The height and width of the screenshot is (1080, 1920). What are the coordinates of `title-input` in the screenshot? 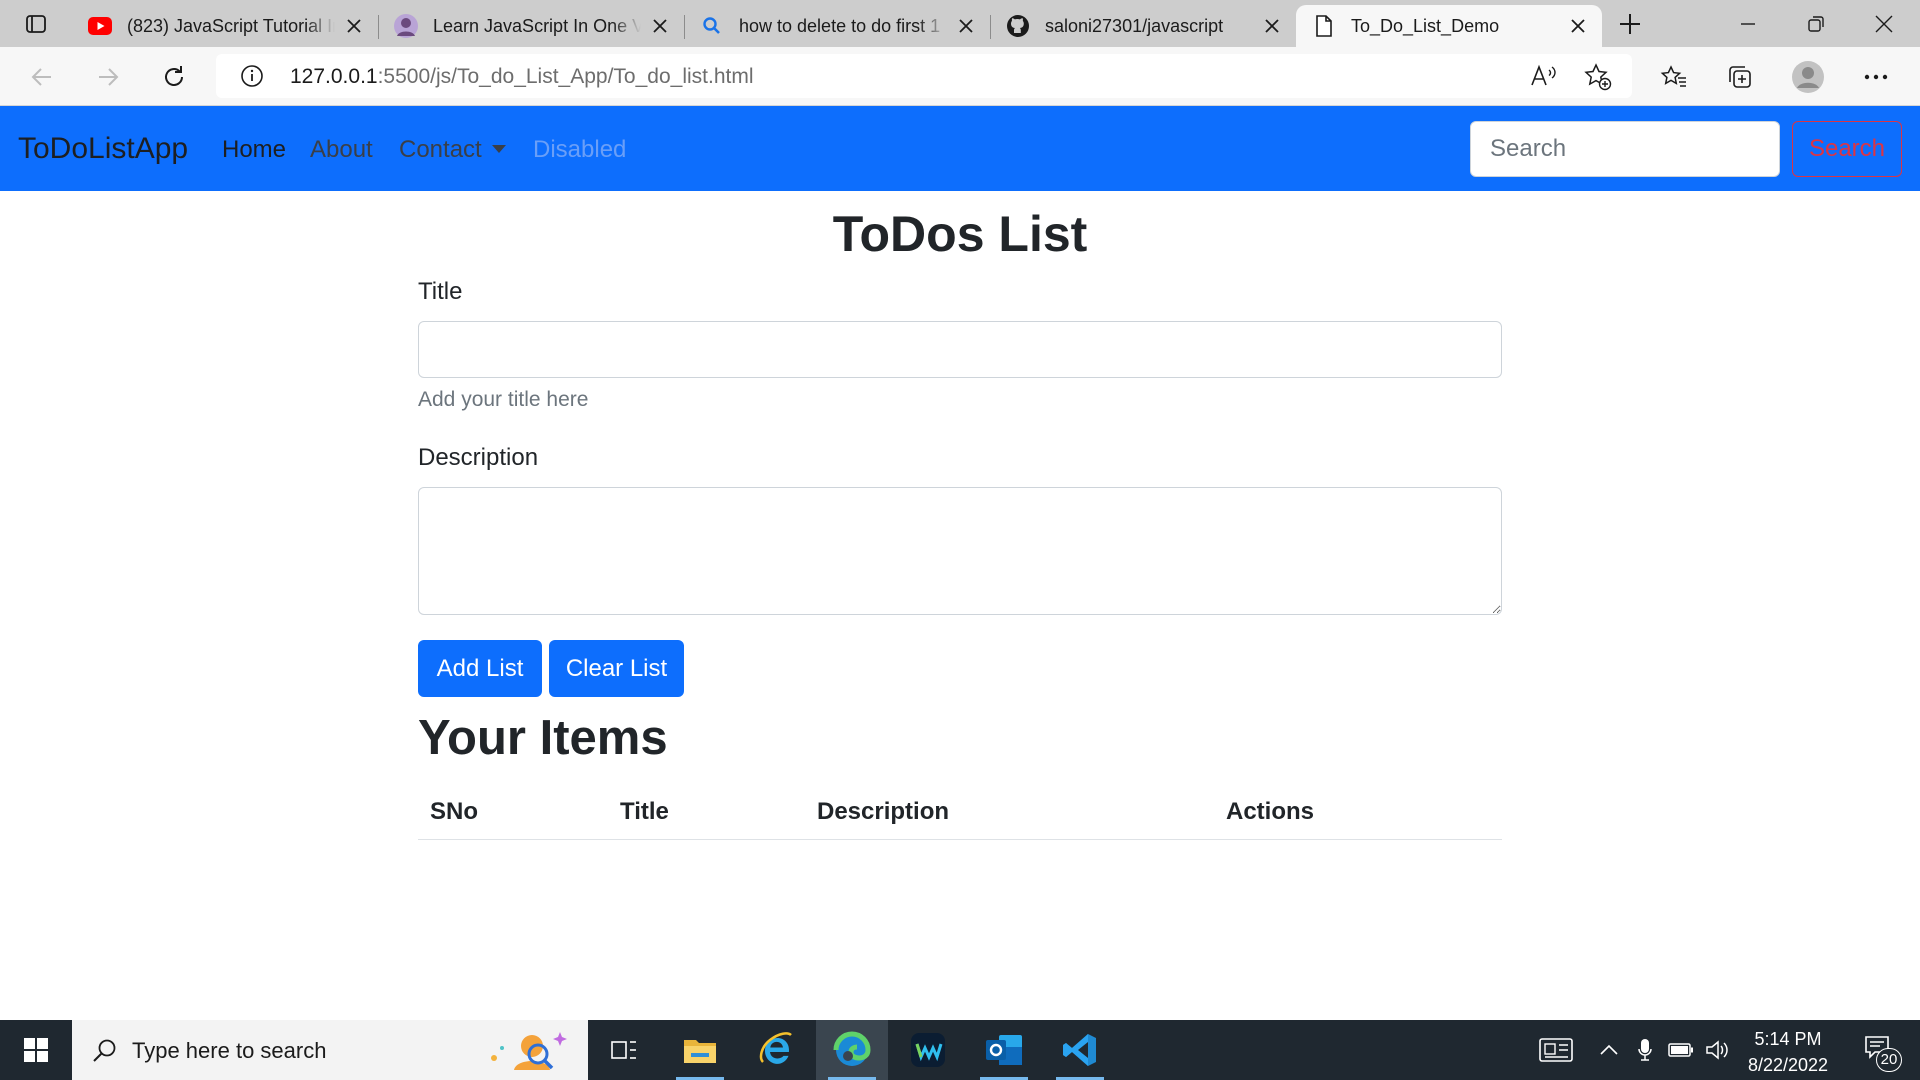 It's located at (960, 349).